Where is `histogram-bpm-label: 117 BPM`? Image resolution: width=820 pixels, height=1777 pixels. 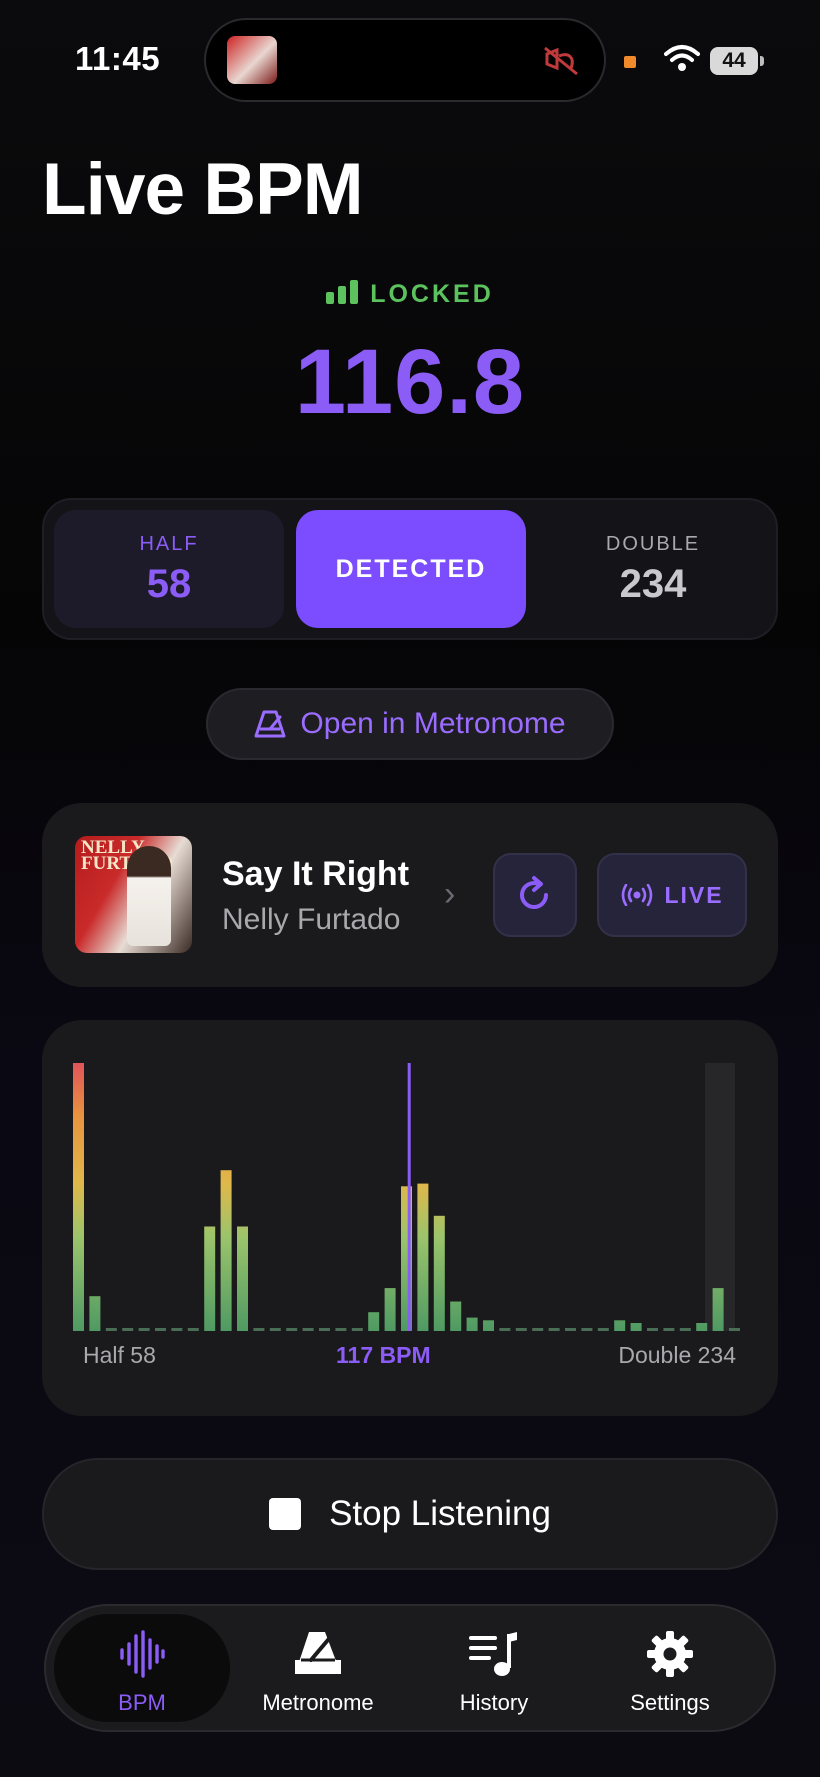
histogram-bpm-label: 117 BPM is located at coordinates (383, 1355).